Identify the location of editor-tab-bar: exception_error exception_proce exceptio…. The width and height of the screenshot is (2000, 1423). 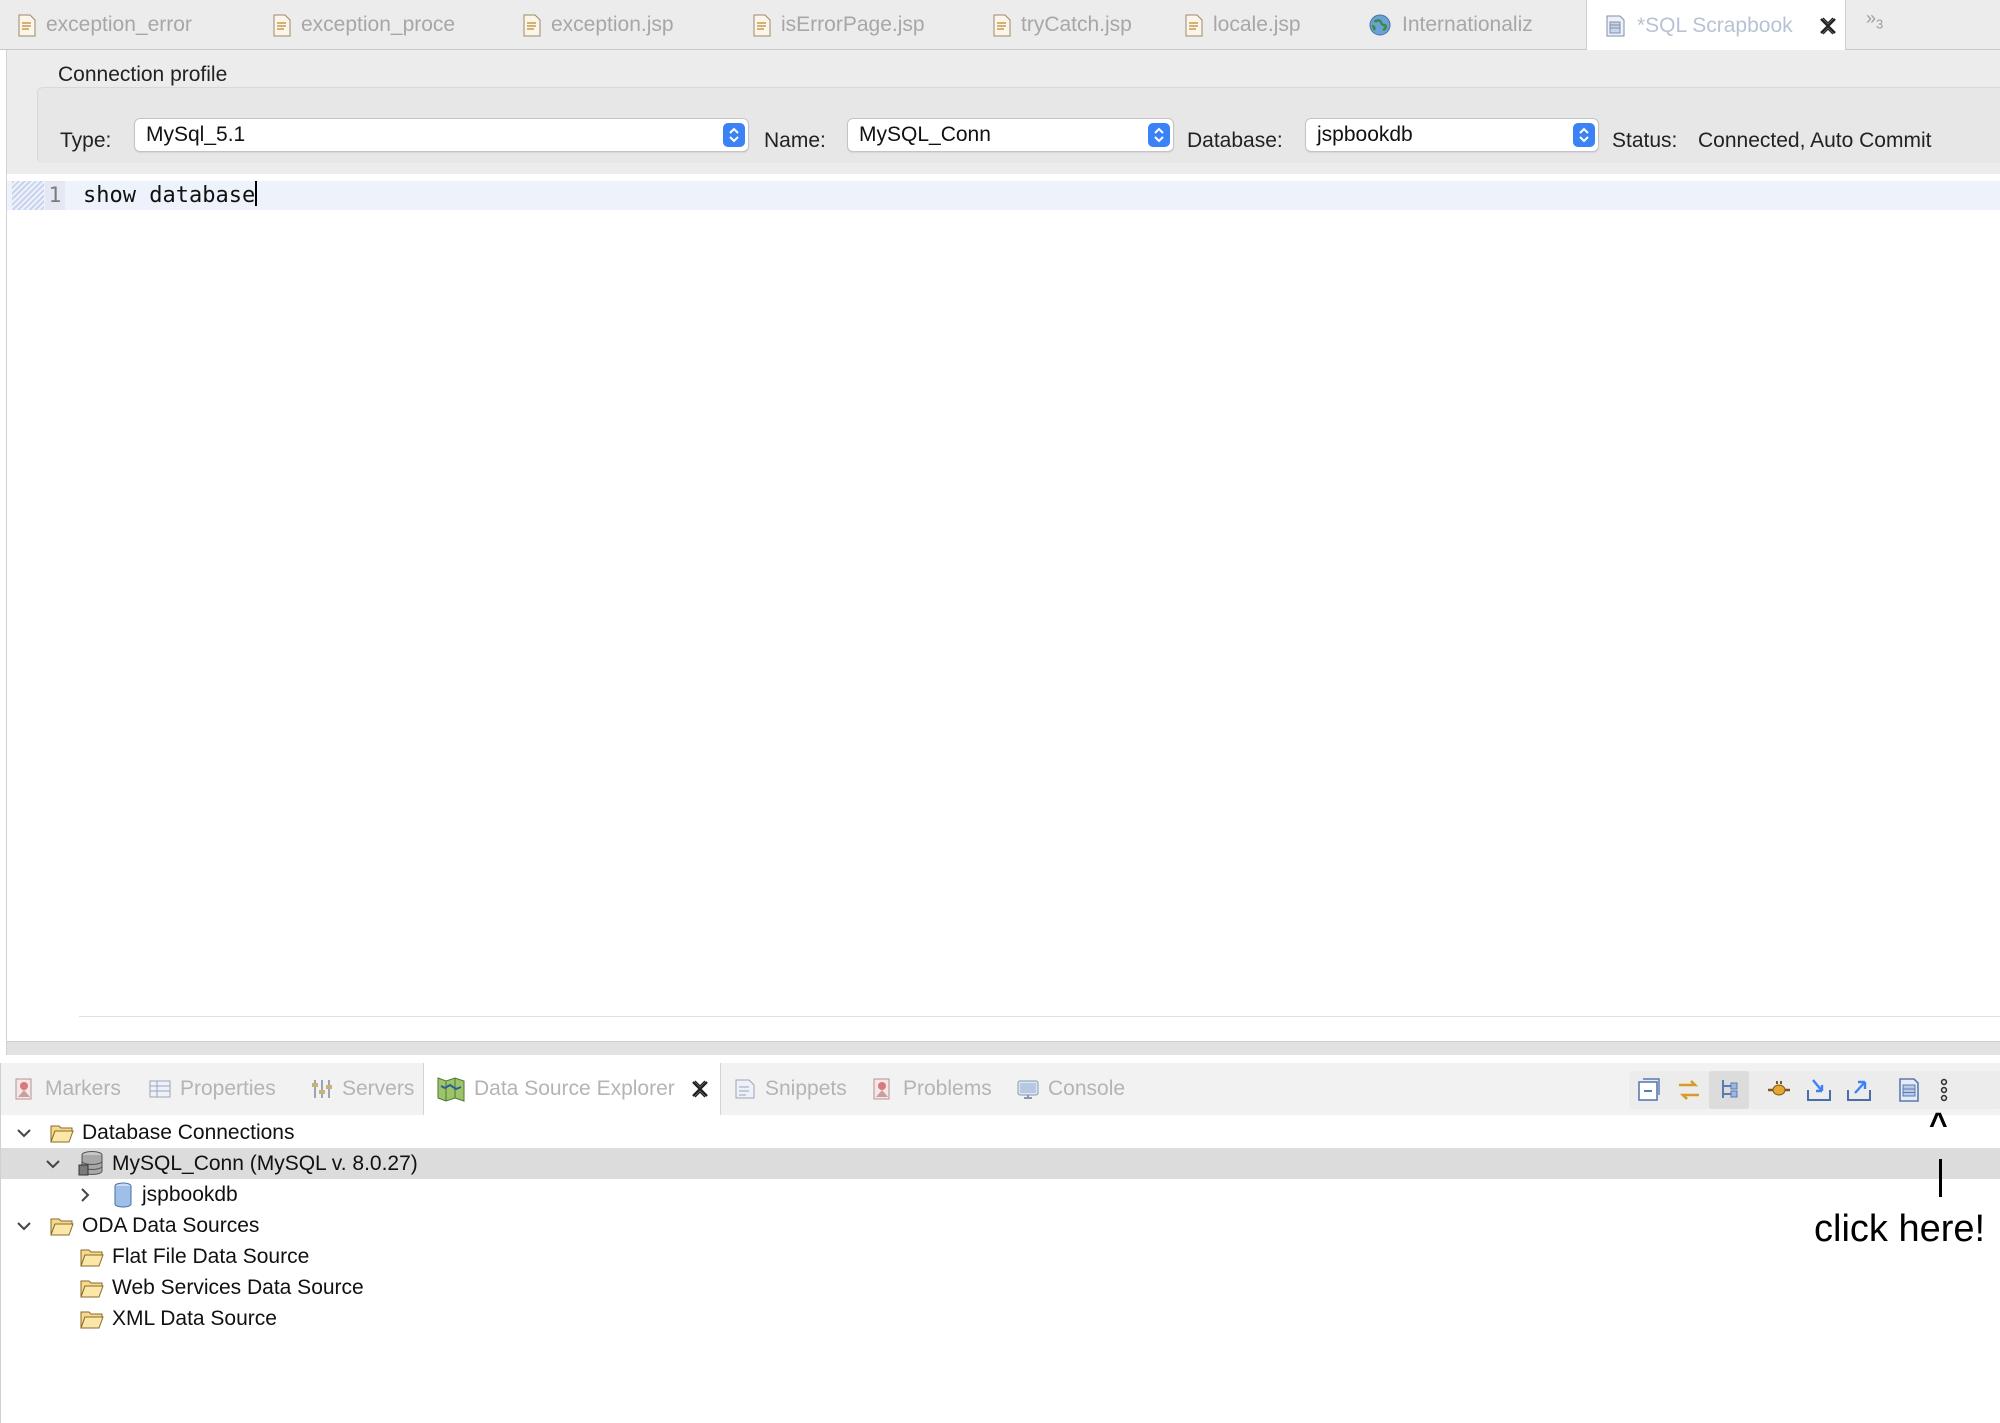
(1000, 25).